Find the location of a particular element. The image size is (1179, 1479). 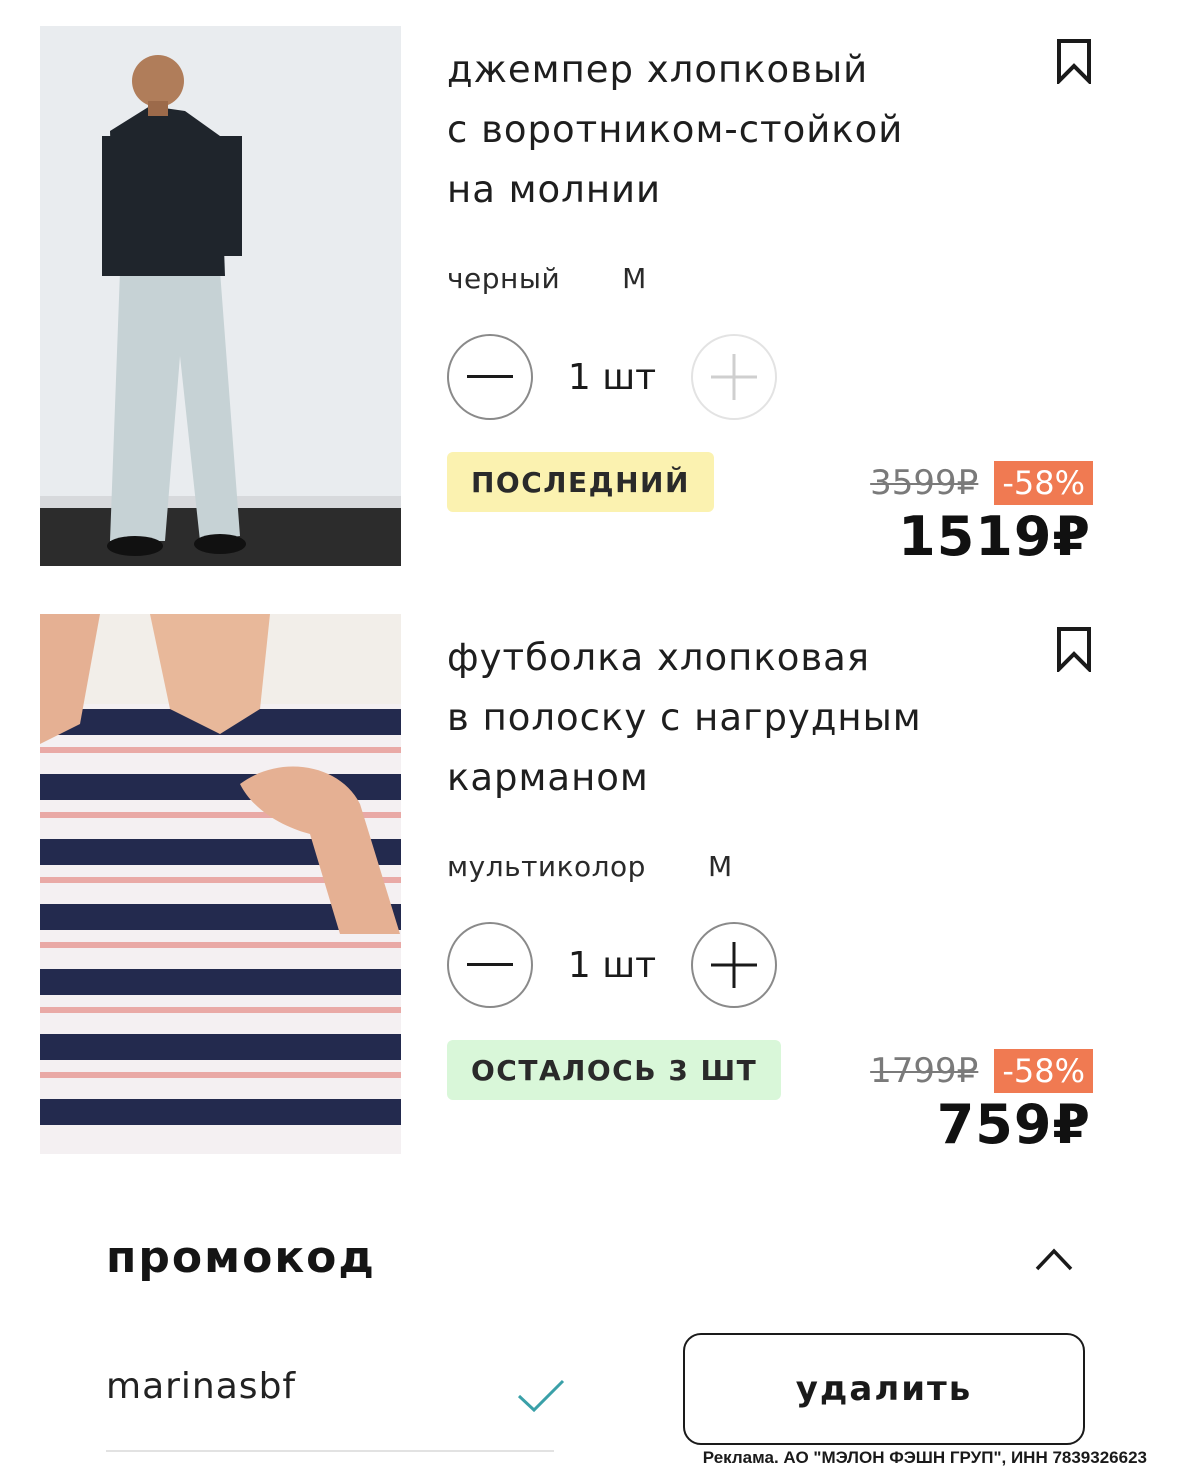

product-attributes: мультиколор M is located at coordinates (590, 866).